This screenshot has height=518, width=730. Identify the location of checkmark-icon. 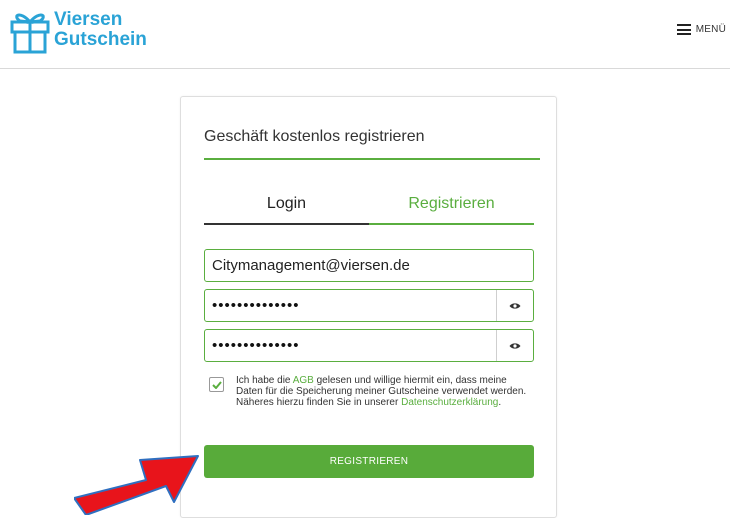
(216, 384).